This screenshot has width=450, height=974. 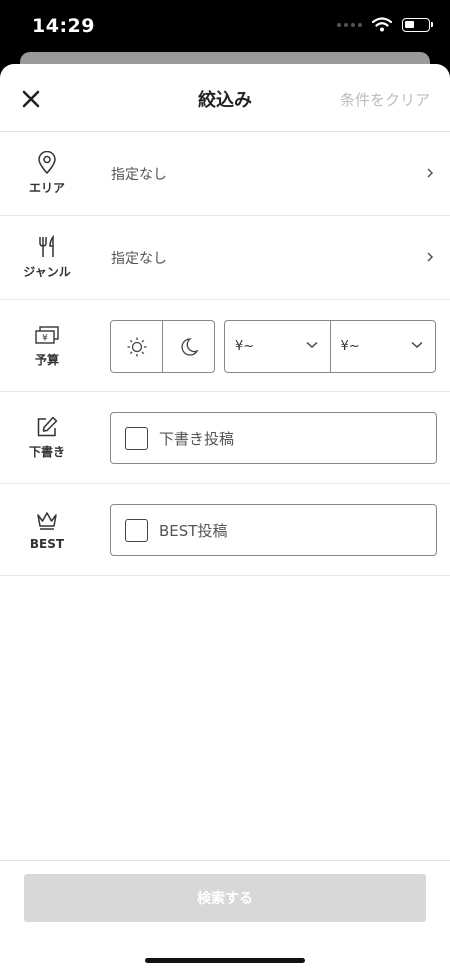 I want to click on draft-icon-column: 下書き, so click(x=47, y=437).